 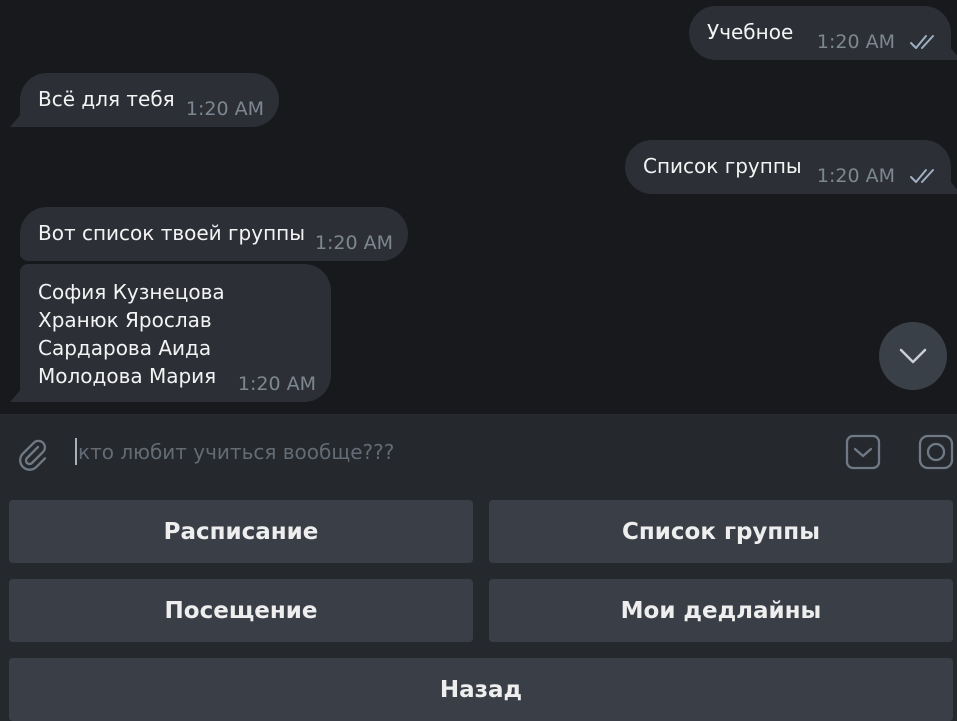 I want to click on message-text: Список группы, so click(x=722, y=166).